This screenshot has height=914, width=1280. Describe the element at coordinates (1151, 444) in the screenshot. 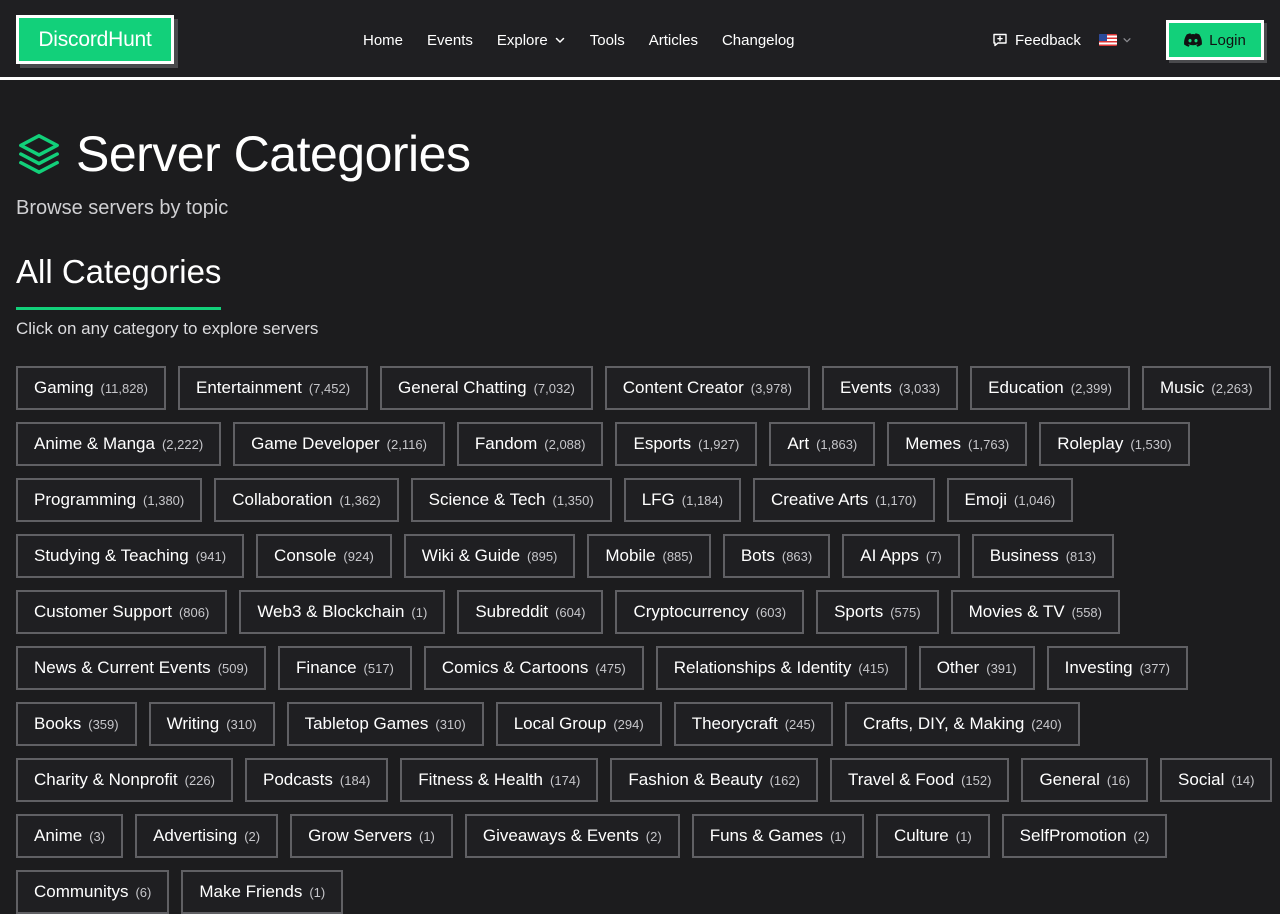

I see `category-count: (1,530)` at that location.